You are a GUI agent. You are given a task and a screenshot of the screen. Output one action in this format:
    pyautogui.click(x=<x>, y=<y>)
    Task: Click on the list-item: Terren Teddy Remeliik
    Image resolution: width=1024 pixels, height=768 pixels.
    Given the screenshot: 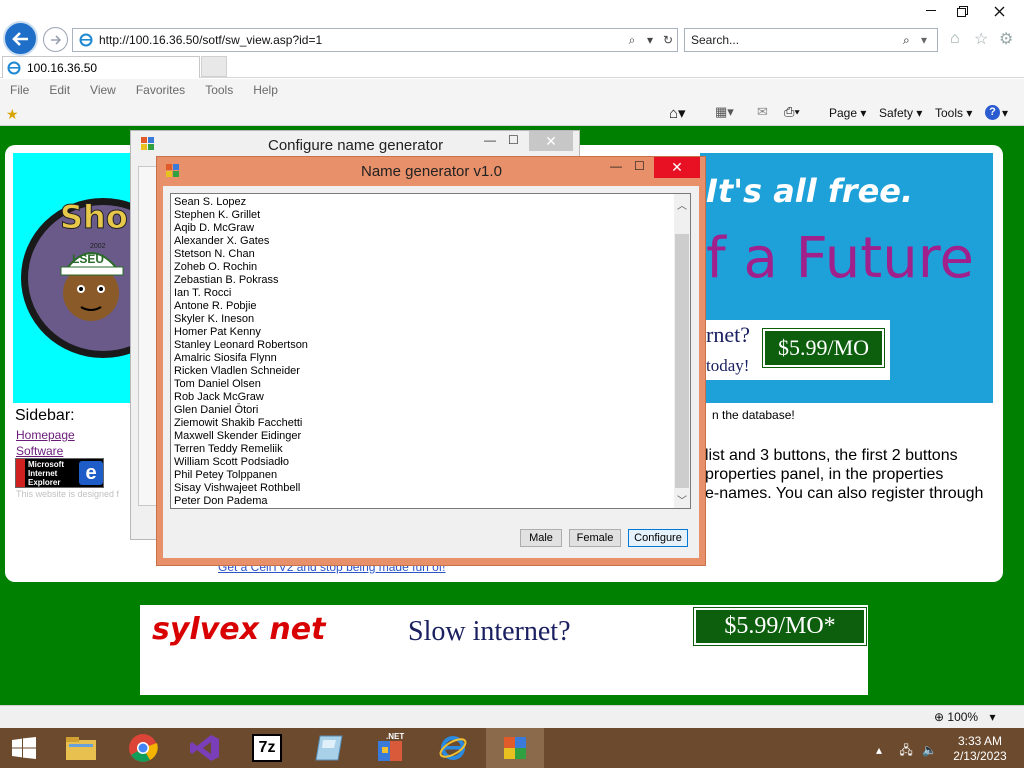 What is the action you would take?
    pyautogui.click(x=432, y=449)
    